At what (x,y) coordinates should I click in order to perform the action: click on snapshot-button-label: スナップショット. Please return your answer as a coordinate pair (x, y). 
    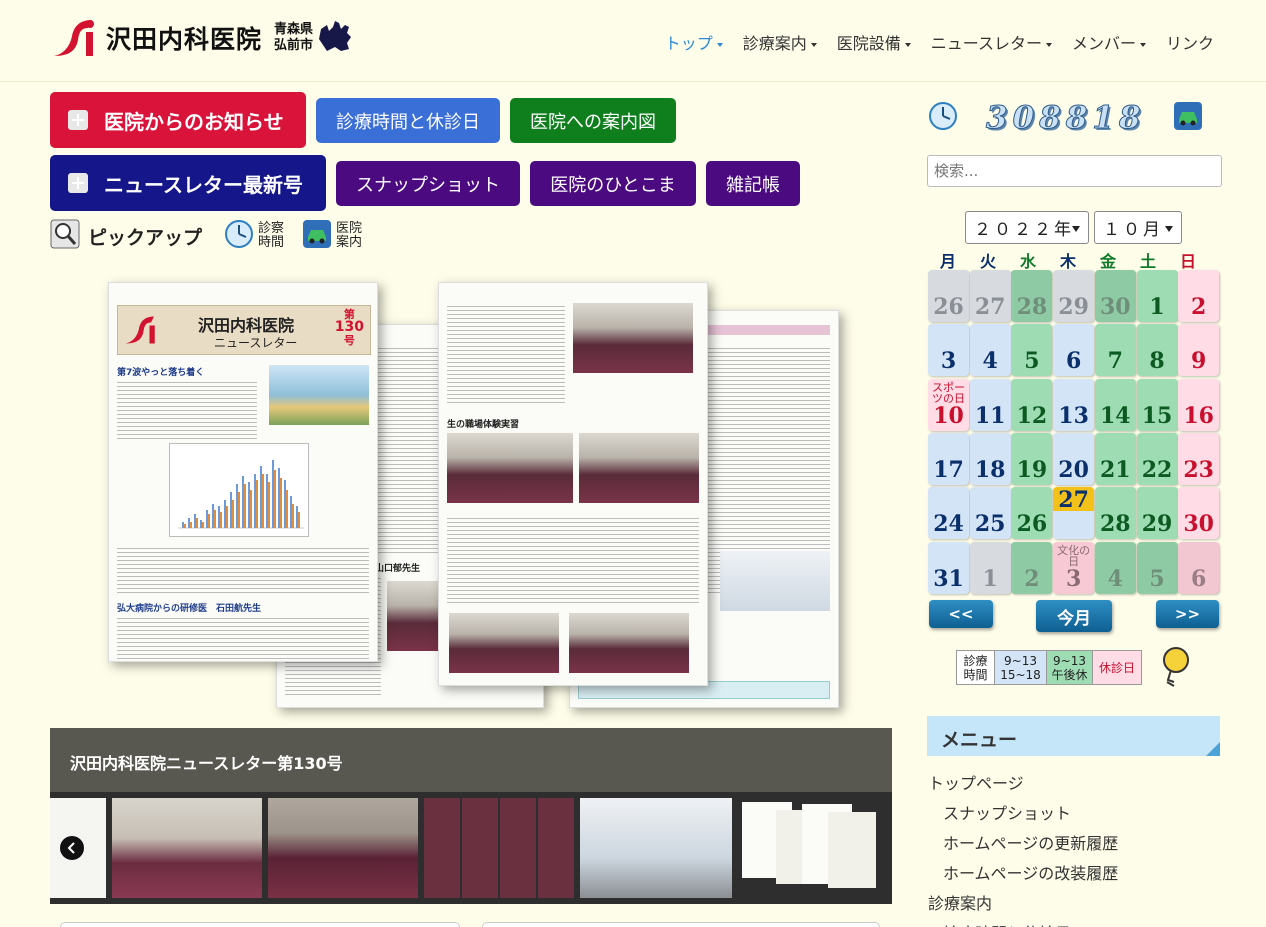
    Looking at the image, I should click on (428, 185).